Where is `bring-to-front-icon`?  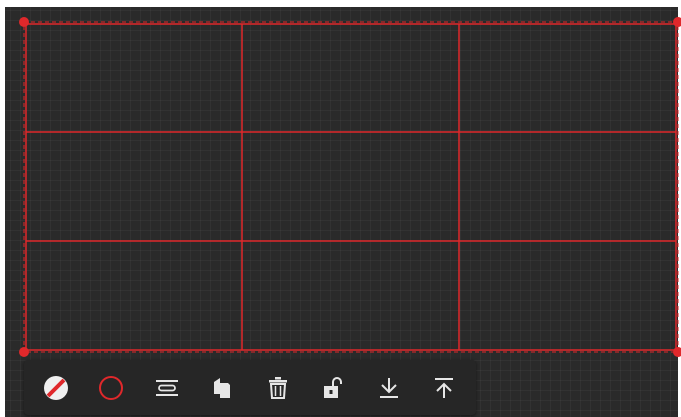
bring-to-front-icon is located at coordinates (444, 387).